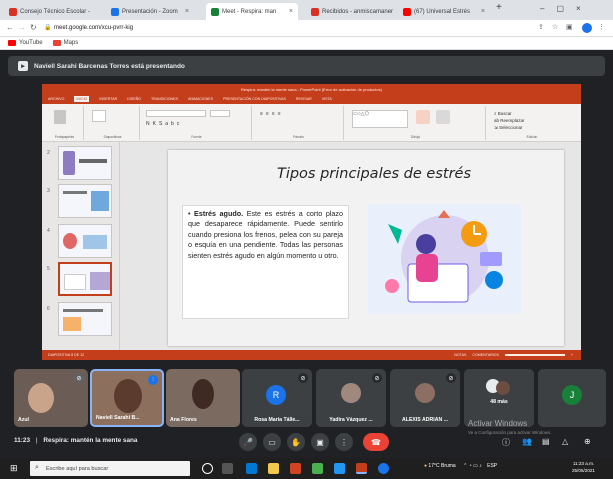 The height and width of the screenshot is (479, 613). Describe the element at coordinates (506, 442) in the screenshot. I see `info-icon: ⓘ` at that location.